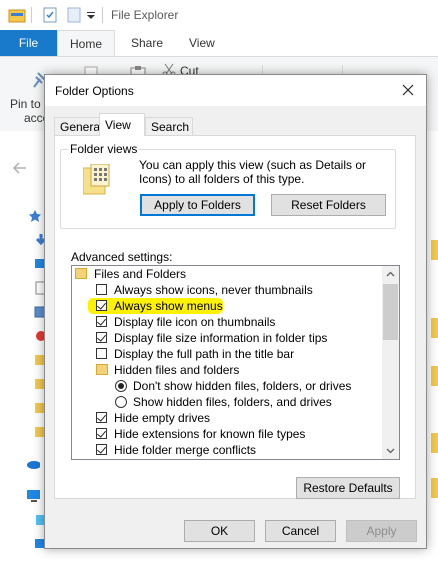  What do you see at coordinates (408, 90) in the screenshot?
I see `close-icon` at bounding box center [408, 90].